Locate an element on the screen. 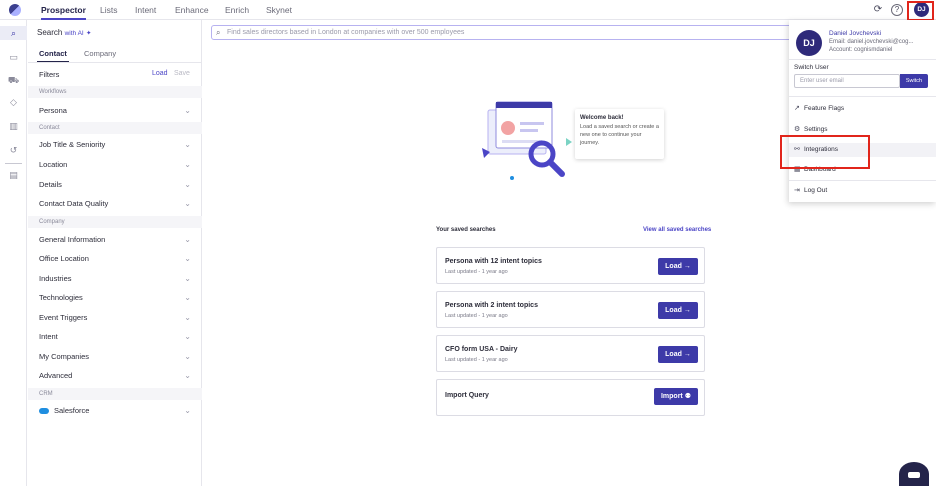 Image resolution: width=936 pixels, height=486 pixels. chat-widget-button is located at coordinates (914, 474).